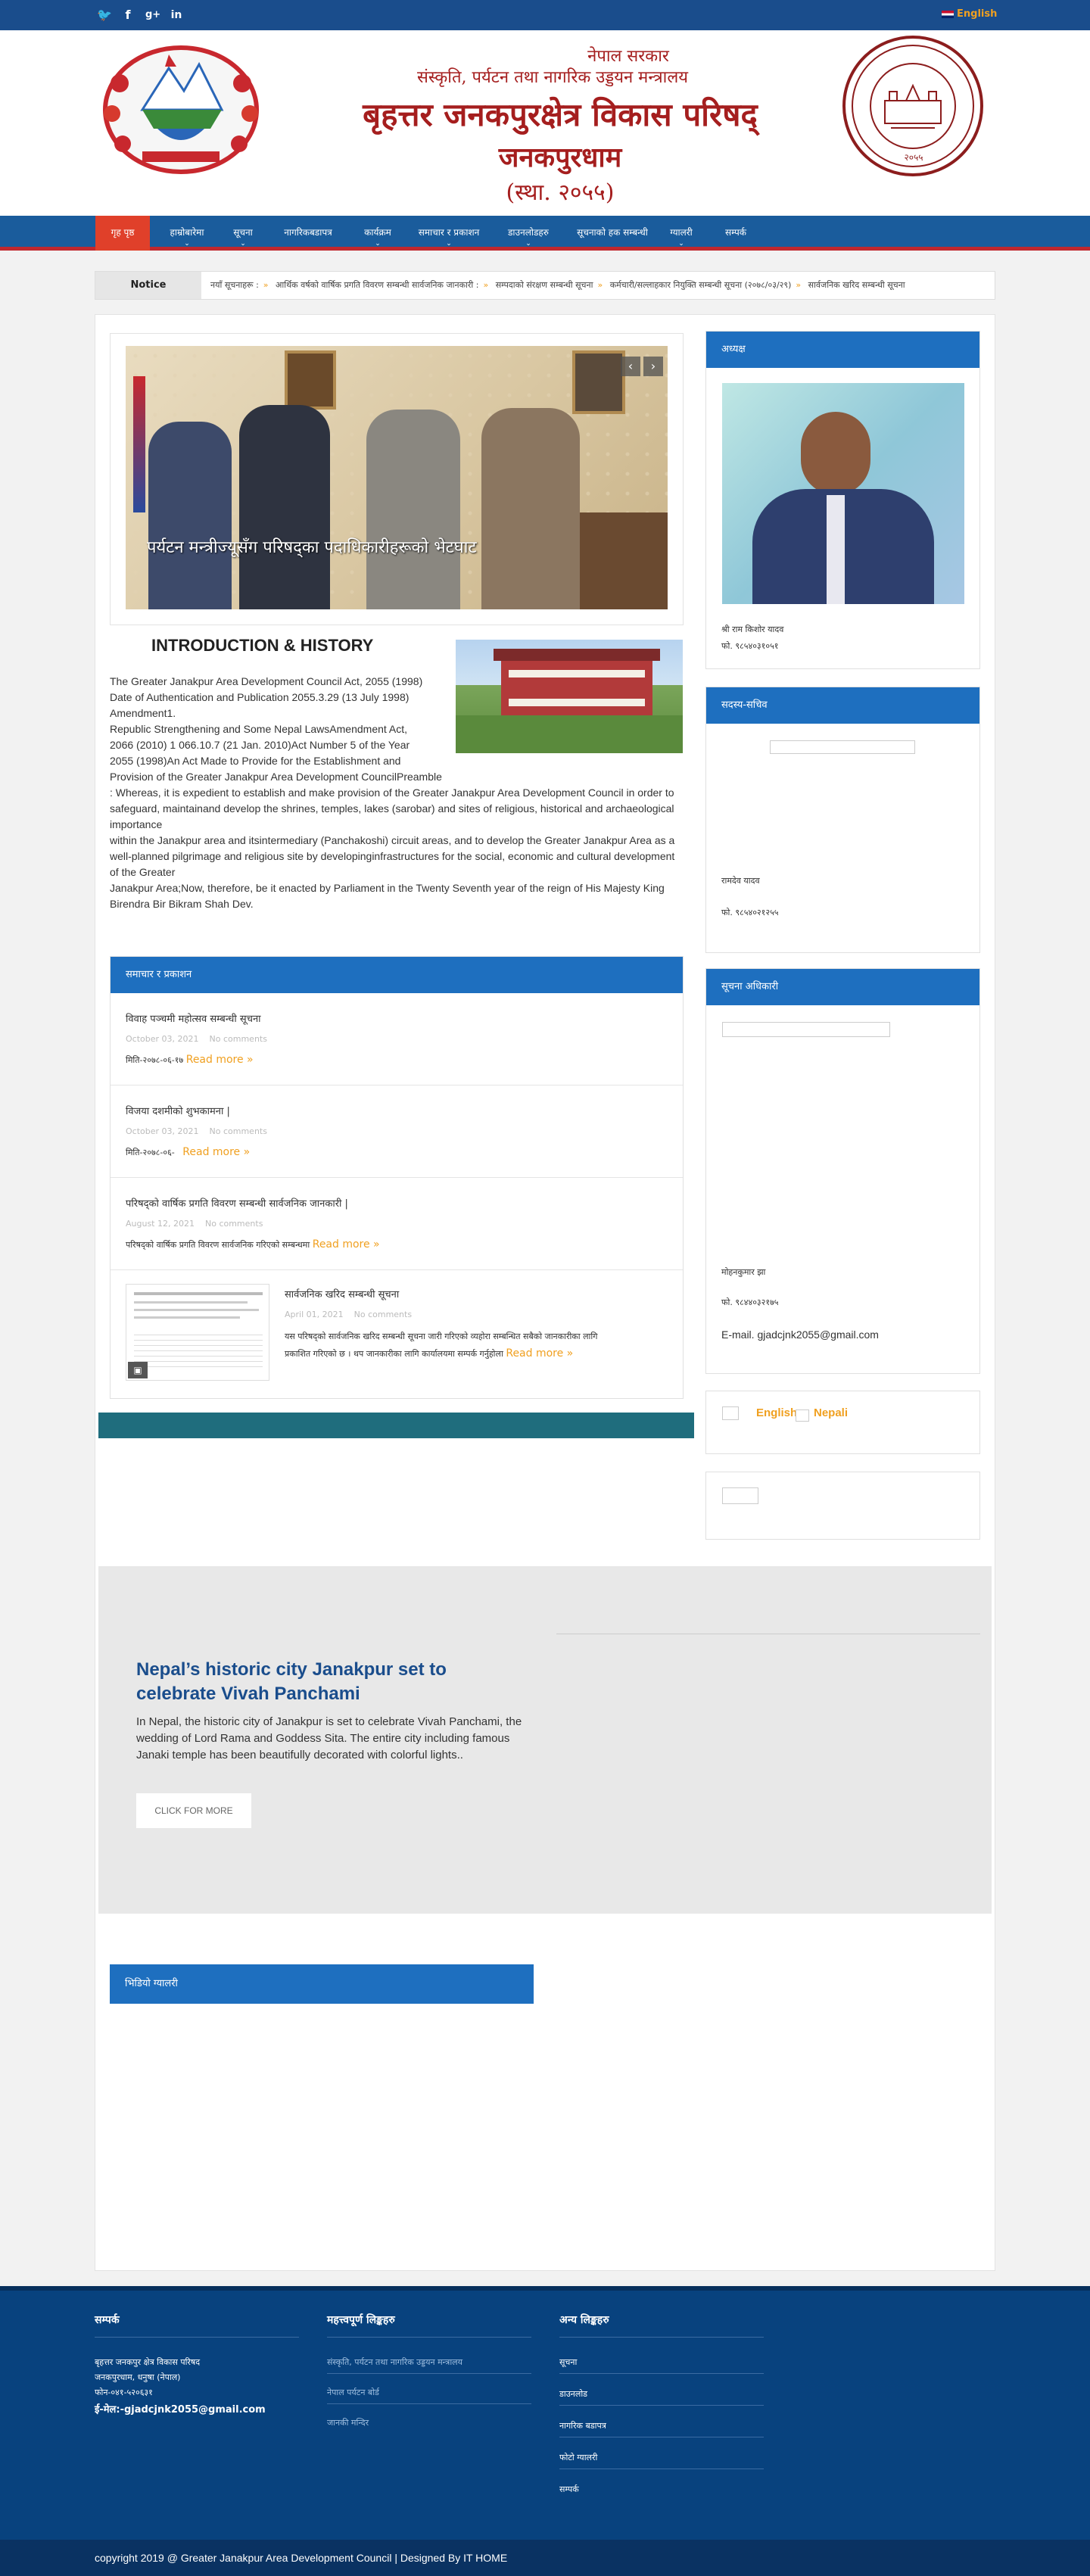 This screenshot has width=1090, height=2576. What do you see at coordinates (857, 285) in the screenshot?
I see `ticker-item: सार्वजनिक खरिद सम्बन्धी सूचना` at bounding box center [857, 285].